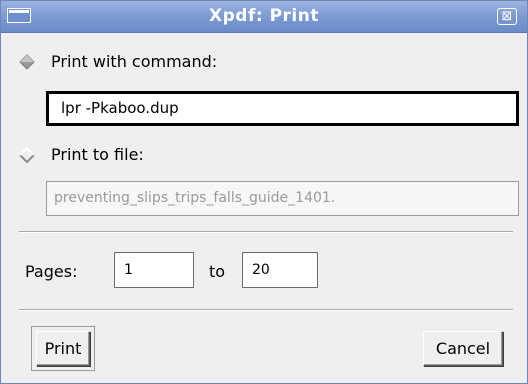  What do you see at coordinates (27, 62) in the screenshot?
I see `radio-selected-icon` at bounding box center [27, 62].